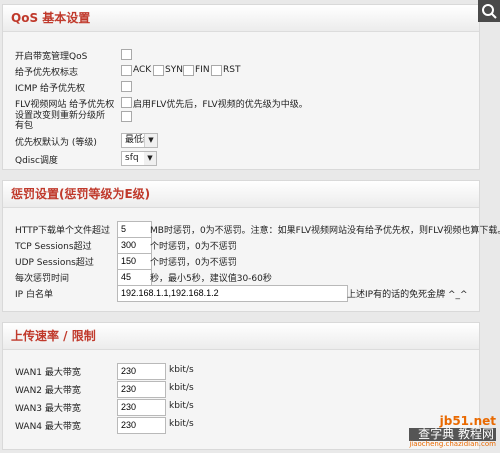 The width and height of the screenshot is (500, 453). Describe the element at coordinates (134, 245) in the screenshot. I see `tcp-input` at that location.